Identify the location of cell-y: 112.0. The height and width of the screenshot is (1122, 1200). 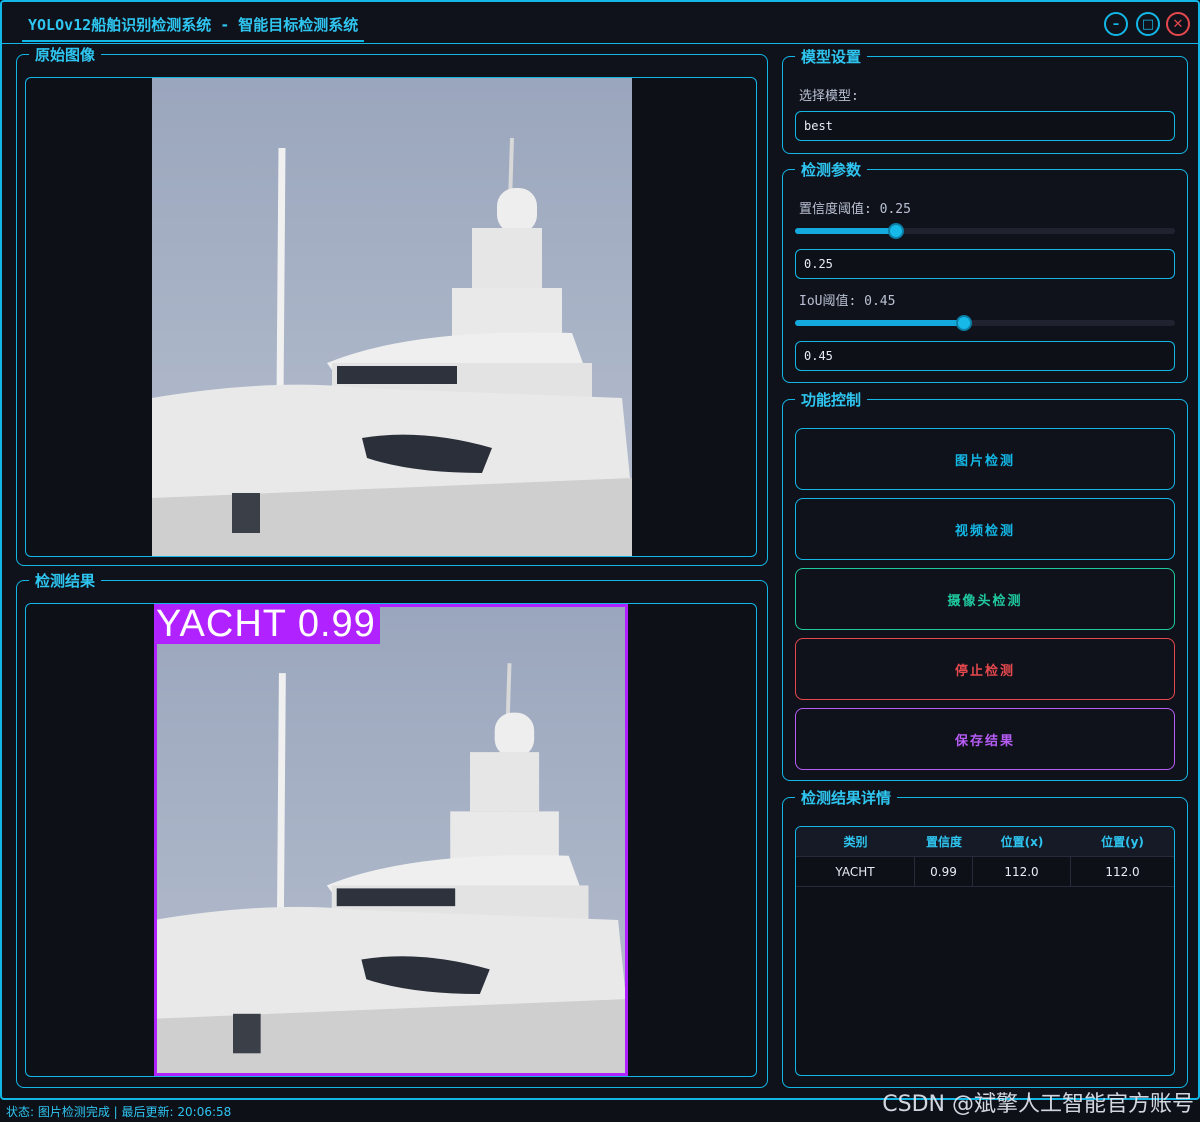
(1122, 871).